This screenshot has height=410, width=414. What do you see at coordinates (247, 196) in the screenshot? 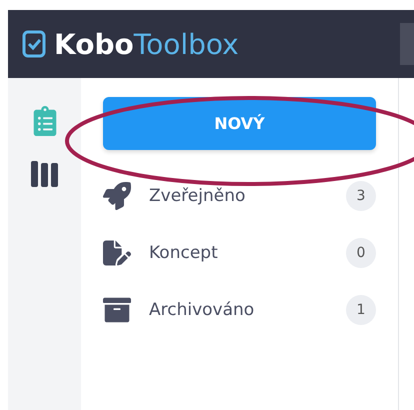
I see `nav-item: Zveřejněno` at bounding box center [247, 196].